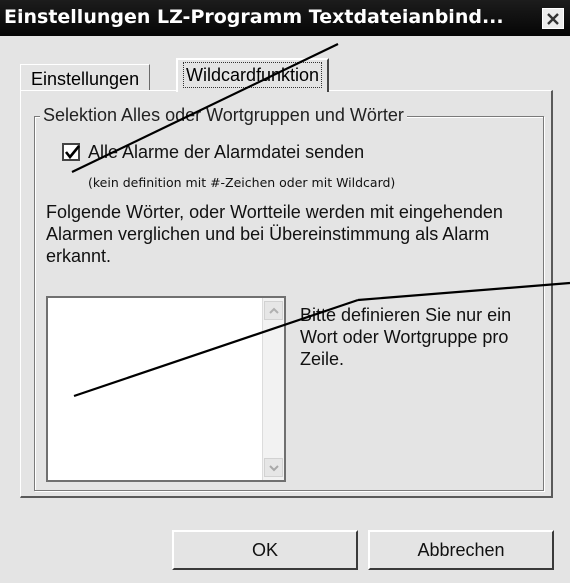 The width and height of the screenshot is (570, 583). I want to click on close-button, so click(553, 18).